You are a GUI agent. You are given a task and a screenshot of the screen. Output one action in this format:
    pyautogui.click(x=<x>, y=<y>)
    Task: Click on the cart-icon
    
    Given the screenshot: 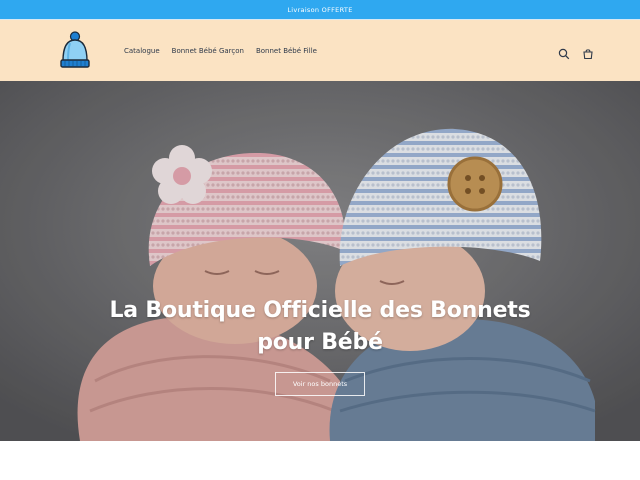 What is the action you would take?
    pyautogui.click(x=588, y=52)
    